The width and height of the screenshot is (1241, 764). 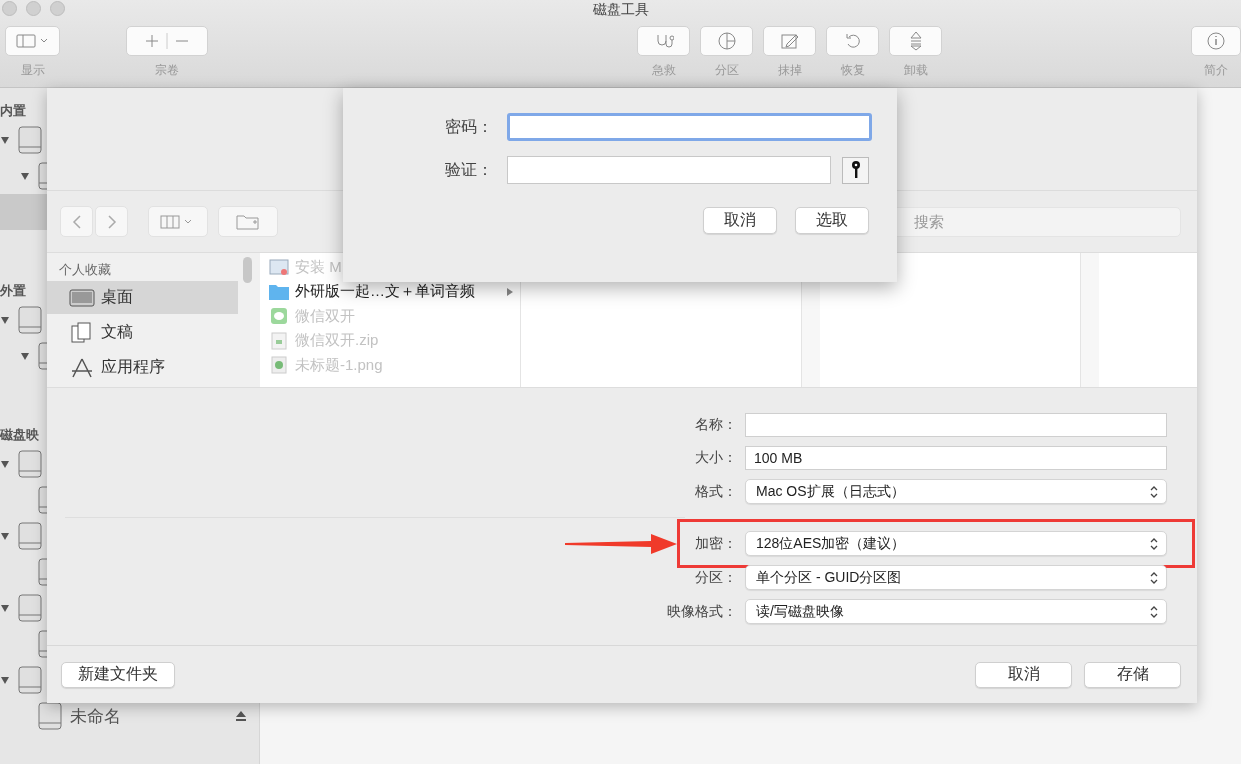 What do you see at coordinates (956, 491) in the screenshot?
I see `popup-menu: Mac OS扩展（日志式）` at bounding box center [956, 491].